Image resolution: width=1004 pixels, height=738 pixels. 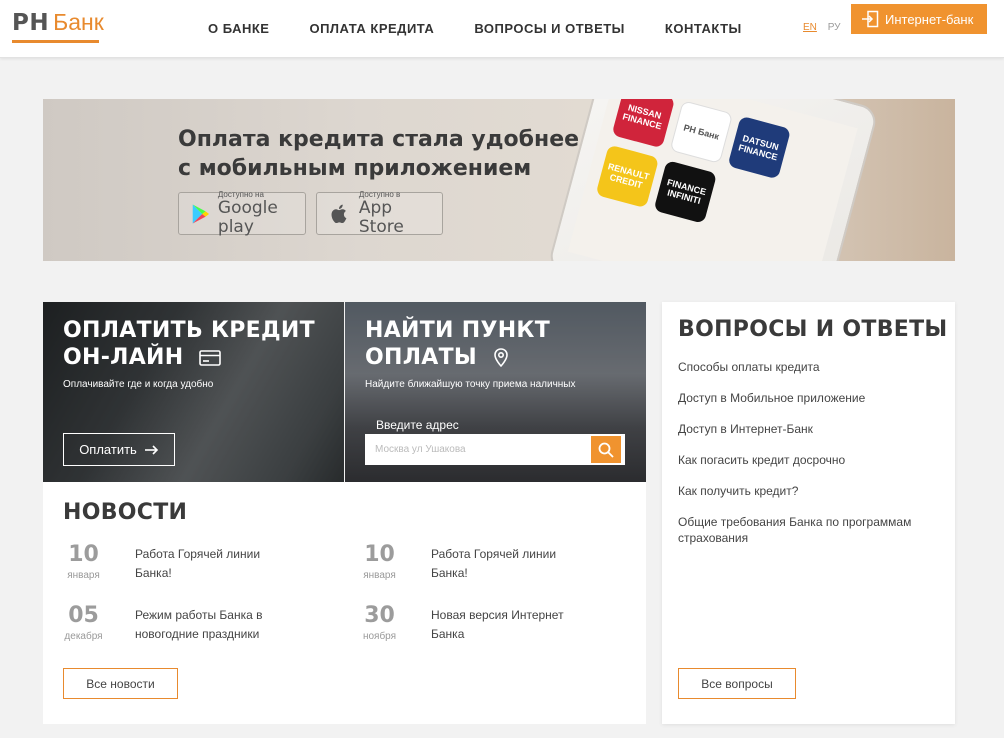 What do you see at coordinates (627, 176) in the screenshot?
I see `renault-credit-app-icon: RENAULT CREDIT` at bounding box center [627, 176].